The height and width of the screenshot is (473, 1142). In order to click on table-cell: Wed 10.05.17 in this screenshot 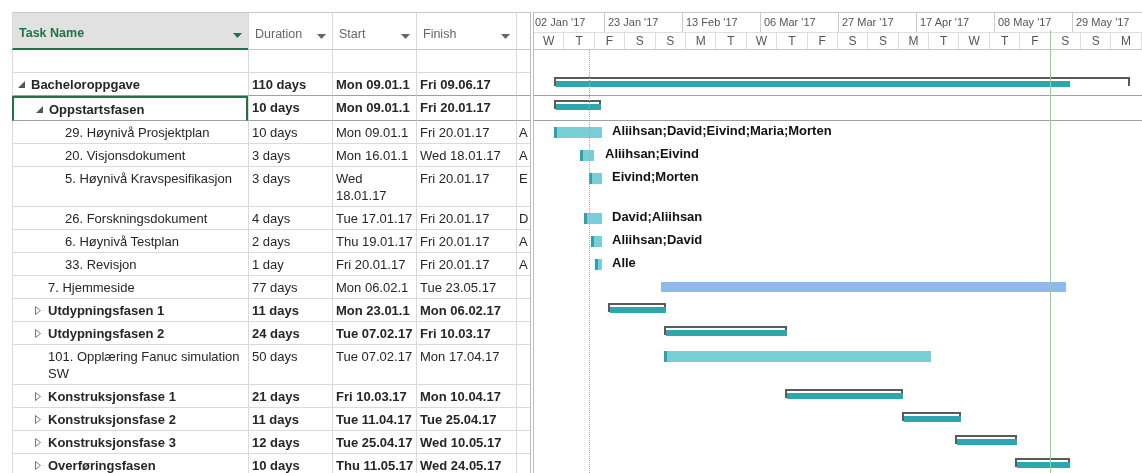, I will do `click(461, 442)`.